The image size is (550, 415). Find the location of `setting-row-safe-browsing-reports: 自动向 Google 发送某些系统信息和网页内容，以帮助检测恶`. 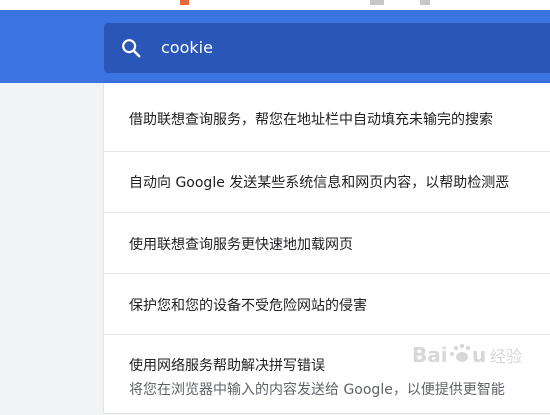

setting-row-safe-browsing-reports: 自动向 Google 发送某些系统信息和网页内容，以帮助检测恶 is located at coordinates (327, 182).